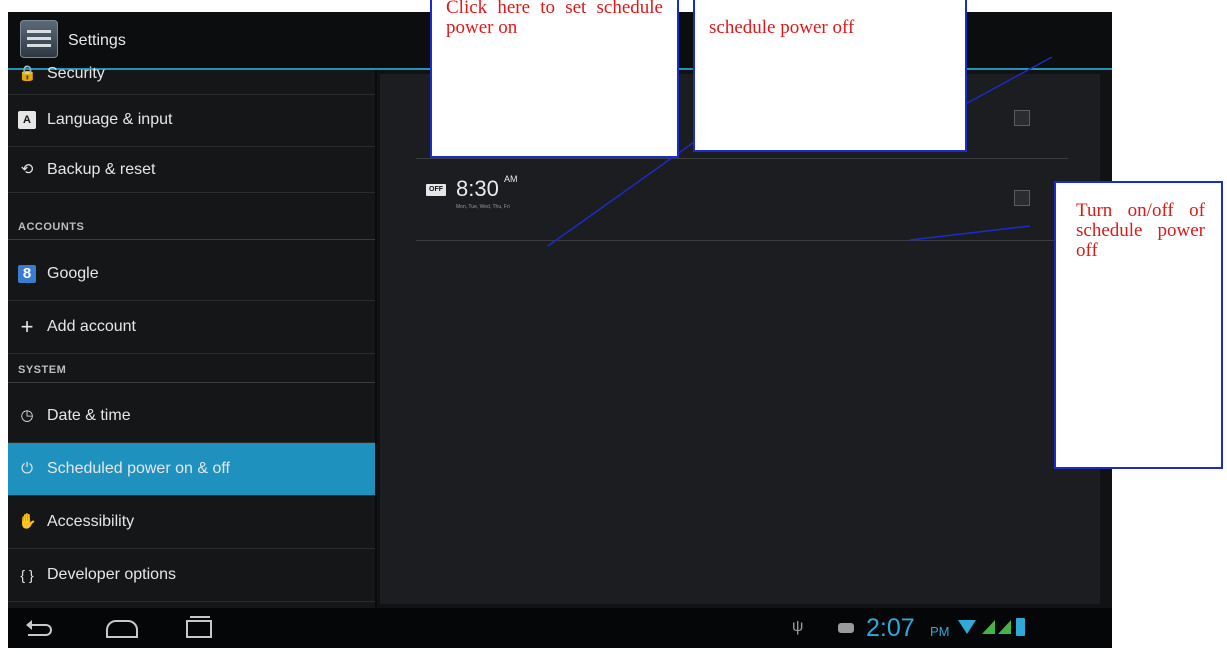 The width and height of the screenshot is (1227, 654). I want to click on callout-power-on: Click here to set schedule power on, so click(554, 79).